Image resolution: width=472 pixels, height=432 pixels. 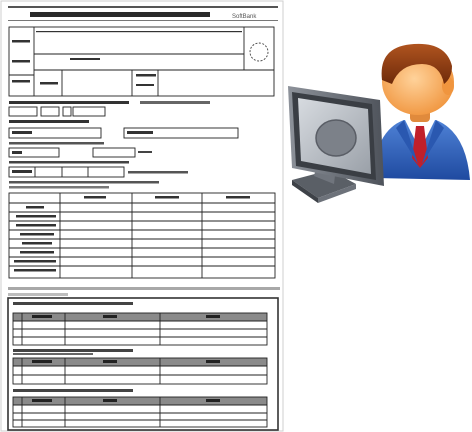 I want to click on form-title, so click(x=120, y=14).